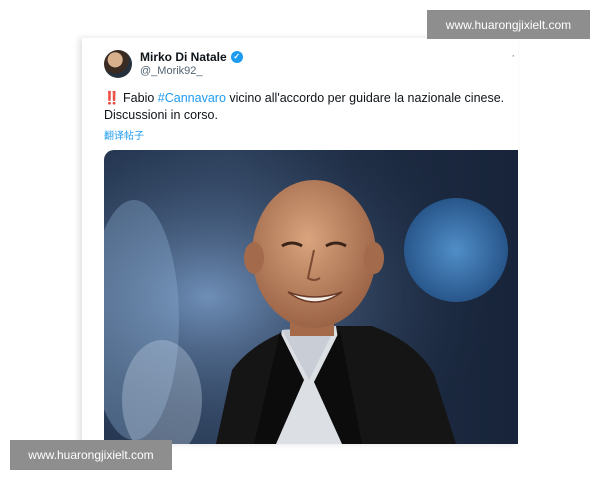 The image size is (600, 480). What do you see at coordinates (161, 115) in the screenshot?
I see `tweet-text-line2: Discussioni in corso.` at bounding box center [161, 115].